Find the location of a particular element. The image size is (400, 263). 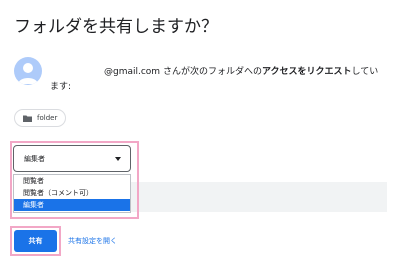

role-dropdown-menu: 閲覧者 閲覧者（コメント可） 編集者 is located at coordinates (72, 193).